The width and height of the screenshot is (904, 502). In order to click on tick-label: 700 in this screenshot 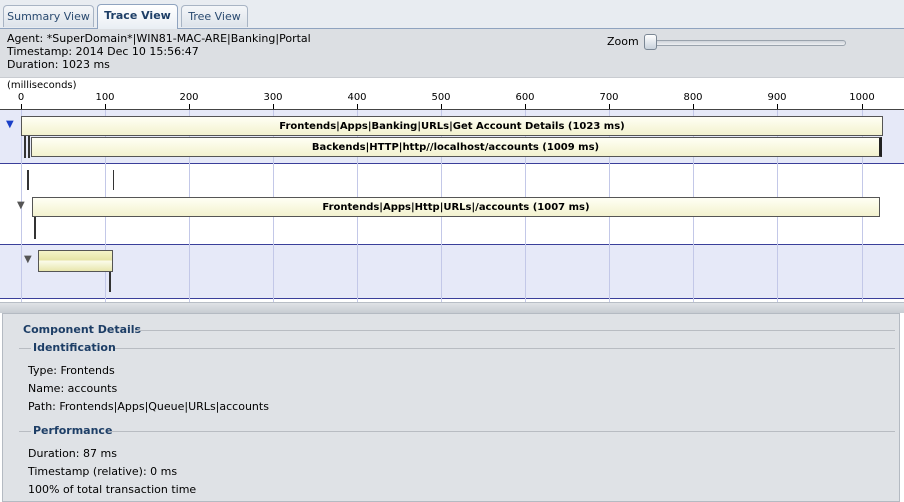, I will do `click(609, 97)`.